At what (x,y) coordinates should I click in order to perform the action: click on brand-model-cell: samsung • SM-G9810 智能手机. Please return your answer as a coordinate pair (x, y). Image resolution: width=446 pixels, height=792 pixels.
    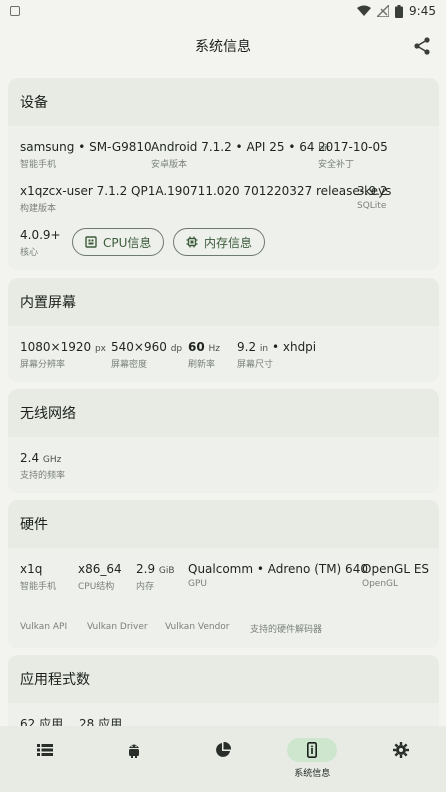
    Looking at the image, I should click on (86, 155).